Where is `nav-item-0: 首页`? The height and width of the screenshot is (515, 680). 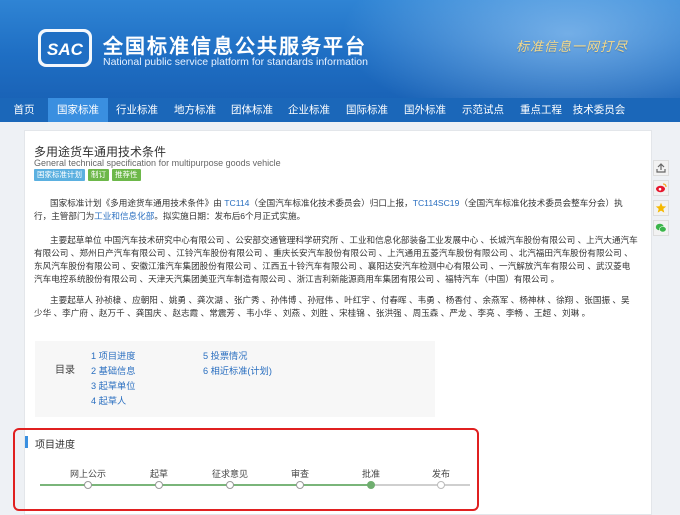
nav-item-0: 首页 is located at coordinates (24, 110).